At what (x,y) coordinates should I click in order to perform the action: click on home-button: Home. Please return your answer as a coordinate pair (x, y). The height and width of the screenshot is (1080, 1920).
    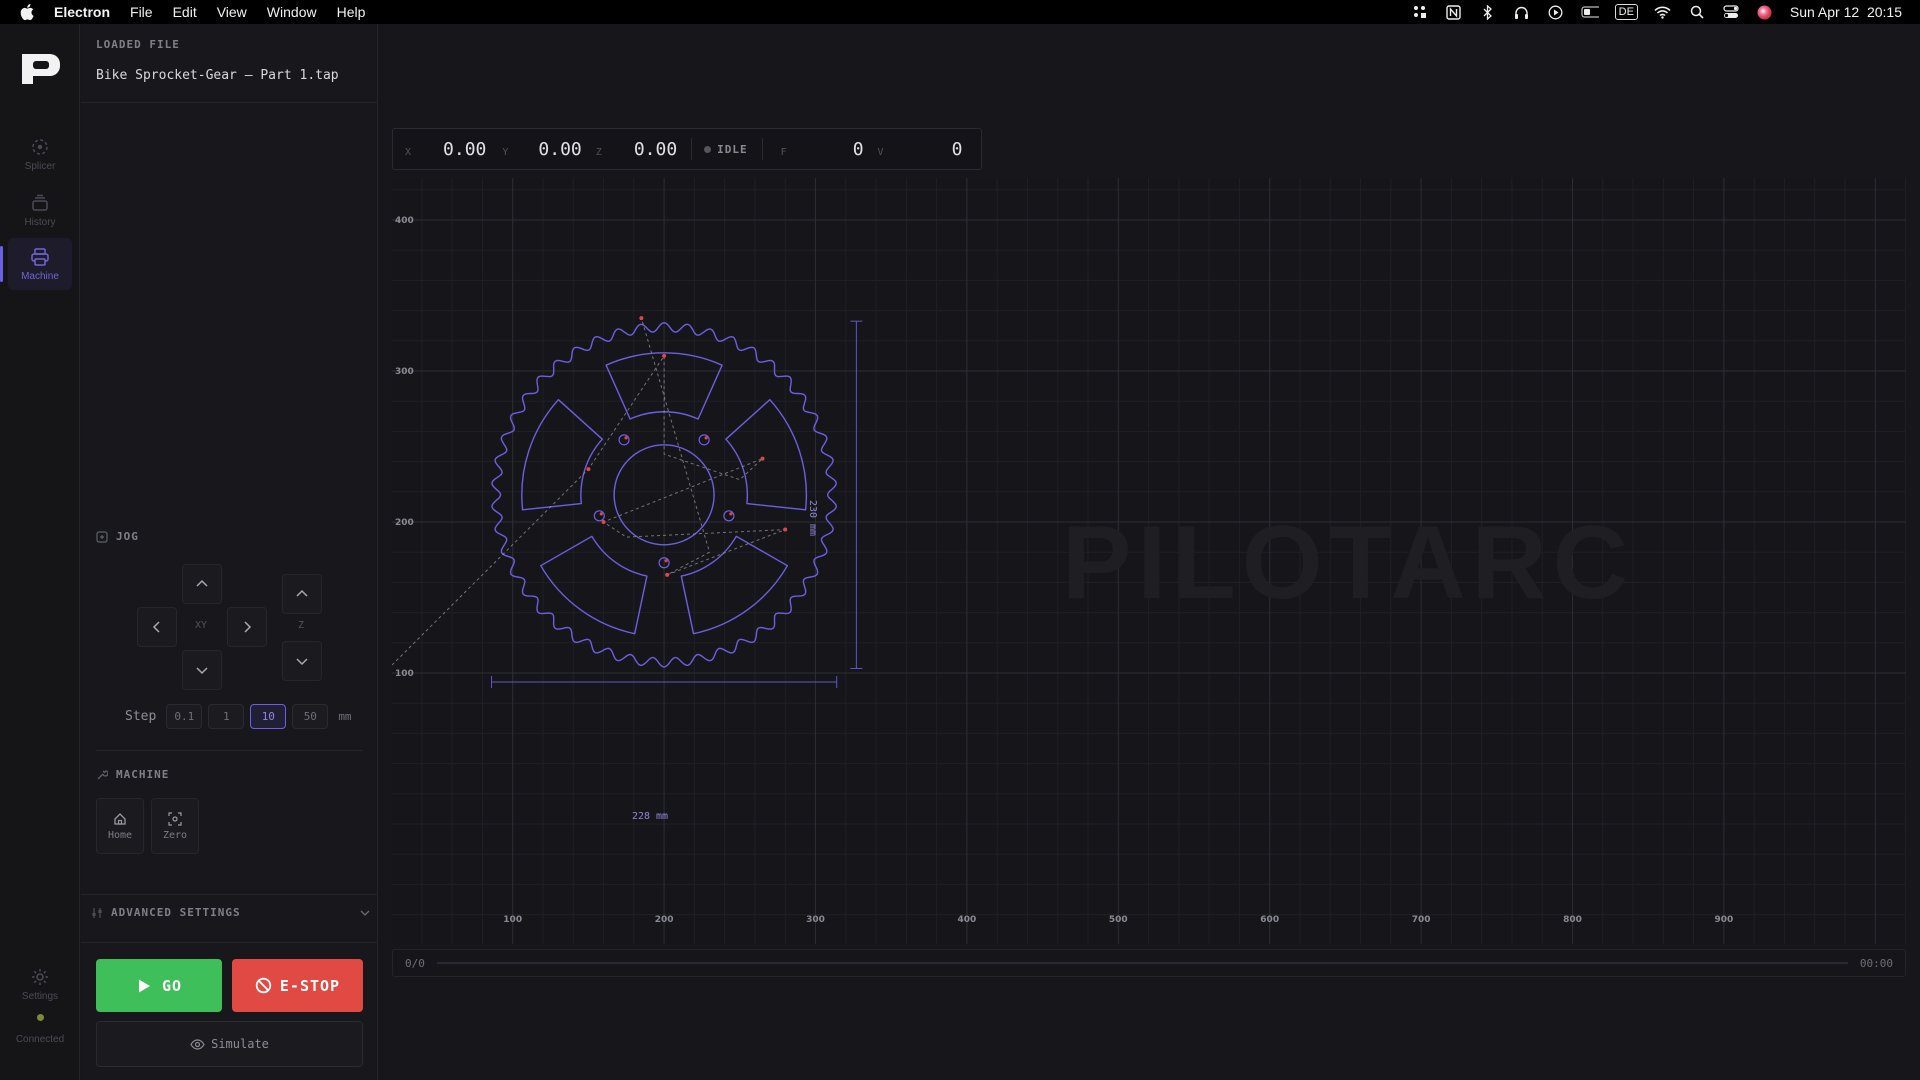
    Looking at the image, I should click on (120, 826).